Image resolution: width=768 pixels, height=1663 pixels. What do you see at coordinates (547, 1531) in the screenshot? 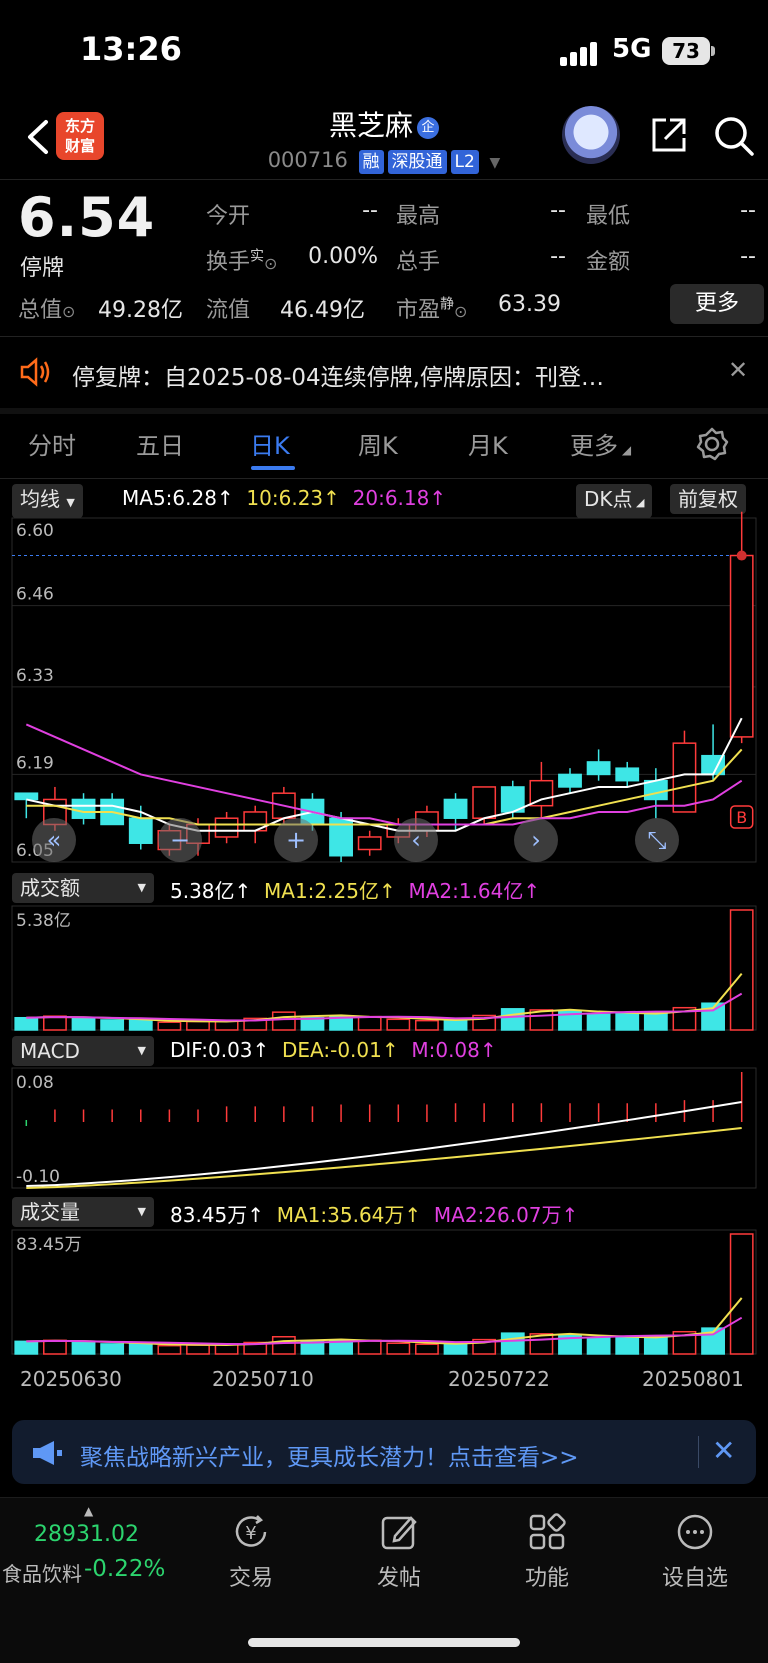
I see `apps-grid-icon` at bounding box center [547, 1531].